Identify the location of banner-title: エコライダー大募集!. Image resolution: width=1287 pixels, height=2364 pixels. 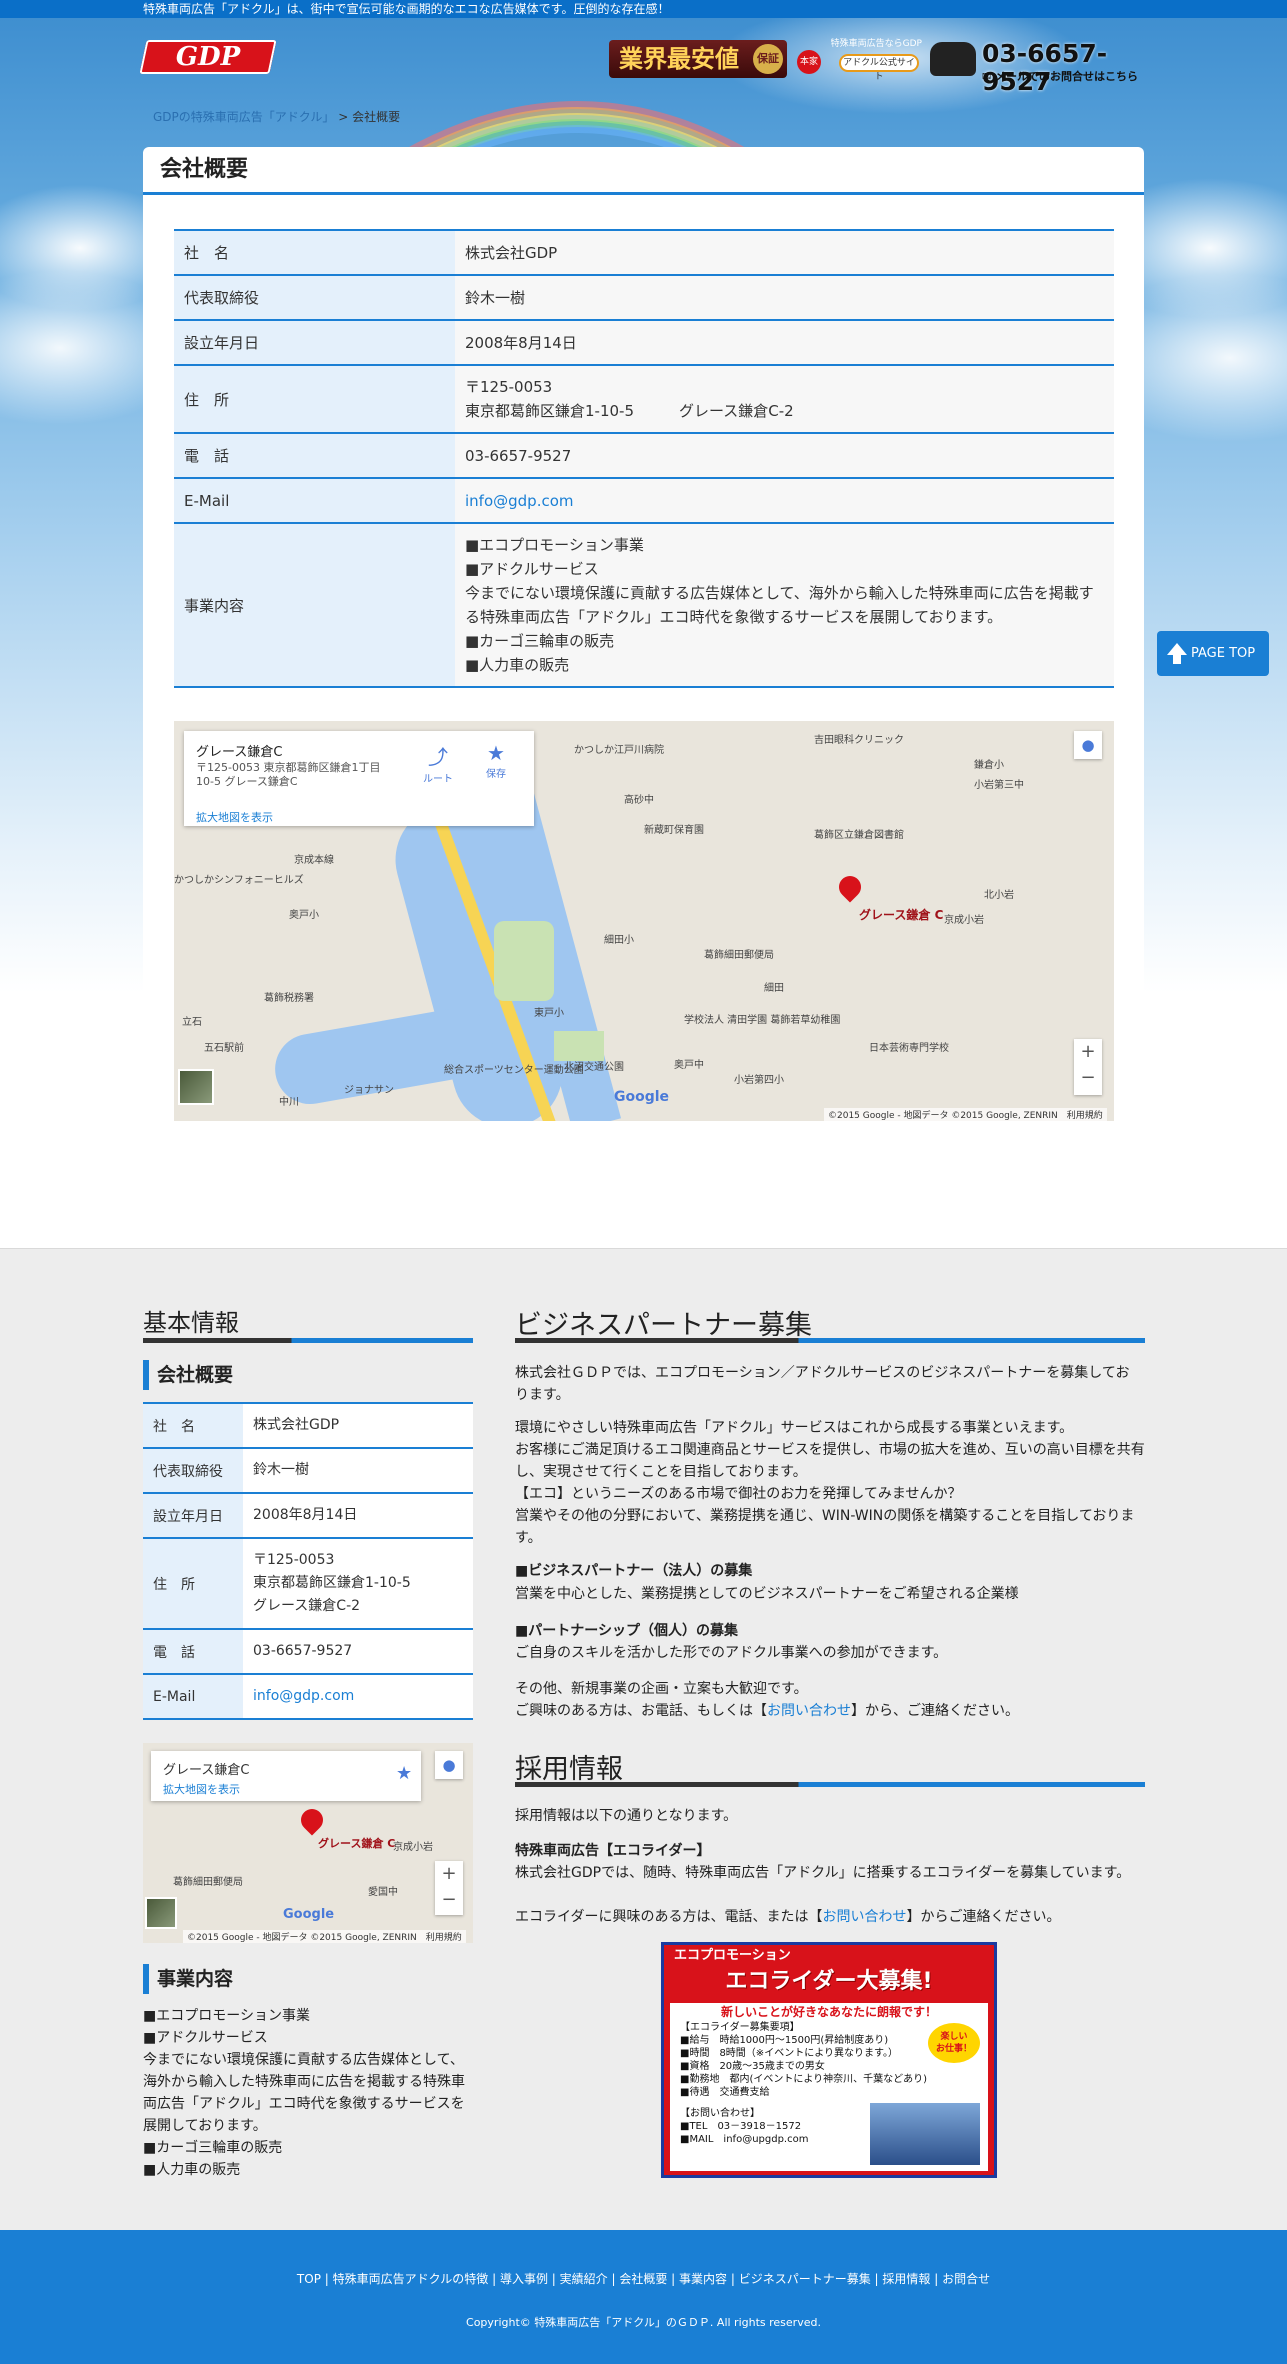
(829, 1981).